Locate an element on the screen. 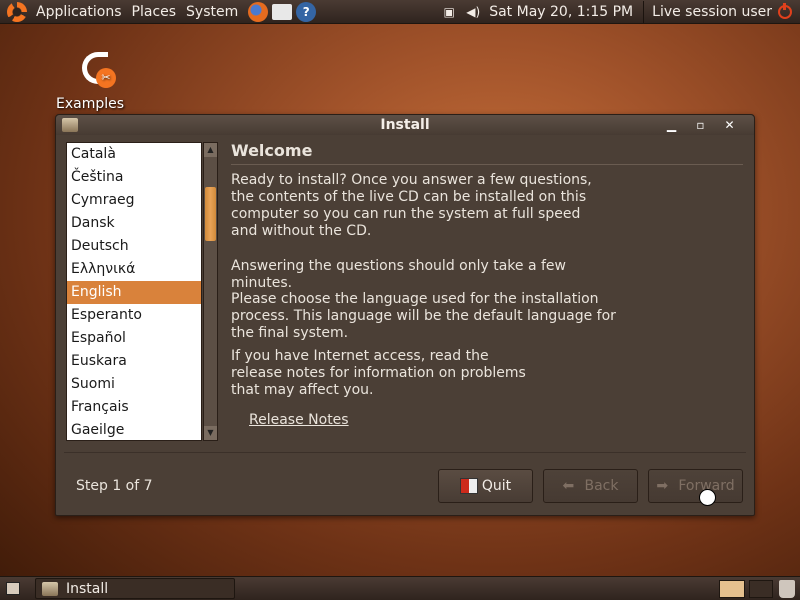  language-item: English is located at coordinates (134, 292).